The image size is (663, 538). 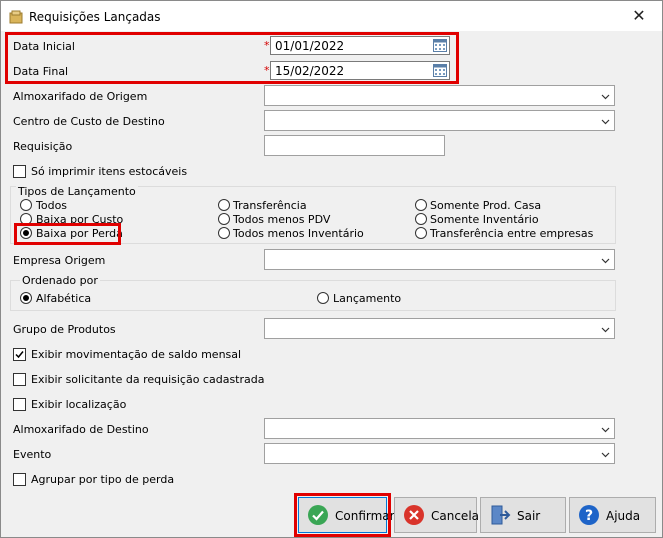 I want to click on almox-destino-select, so click(x=439, y=428).